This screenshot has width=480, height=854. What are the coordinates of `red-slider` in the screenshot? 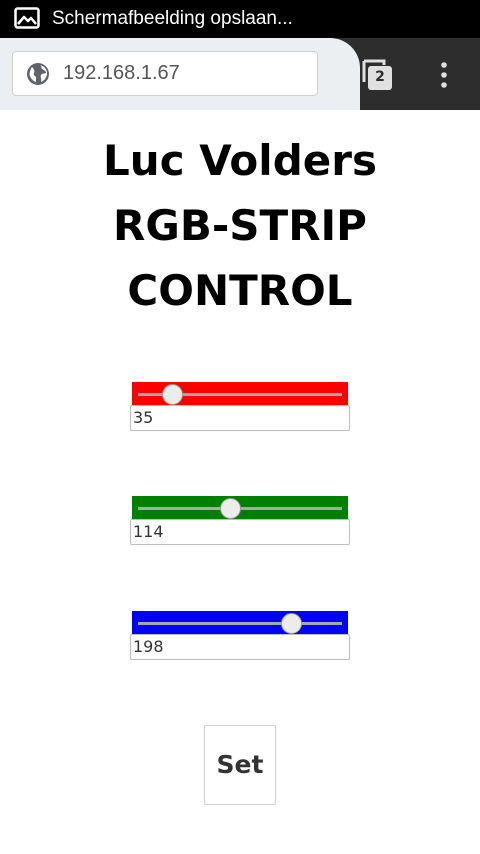 It's located at (240, 394).